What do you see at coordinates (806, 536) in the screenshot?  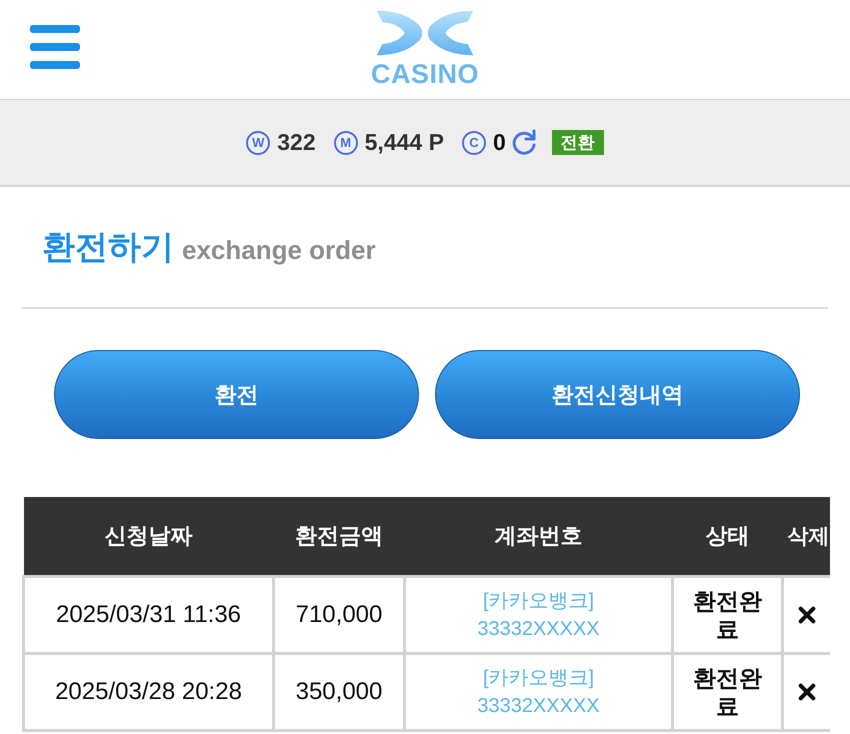 I see `column-header: 삭제` at bounding box center [806, 536].